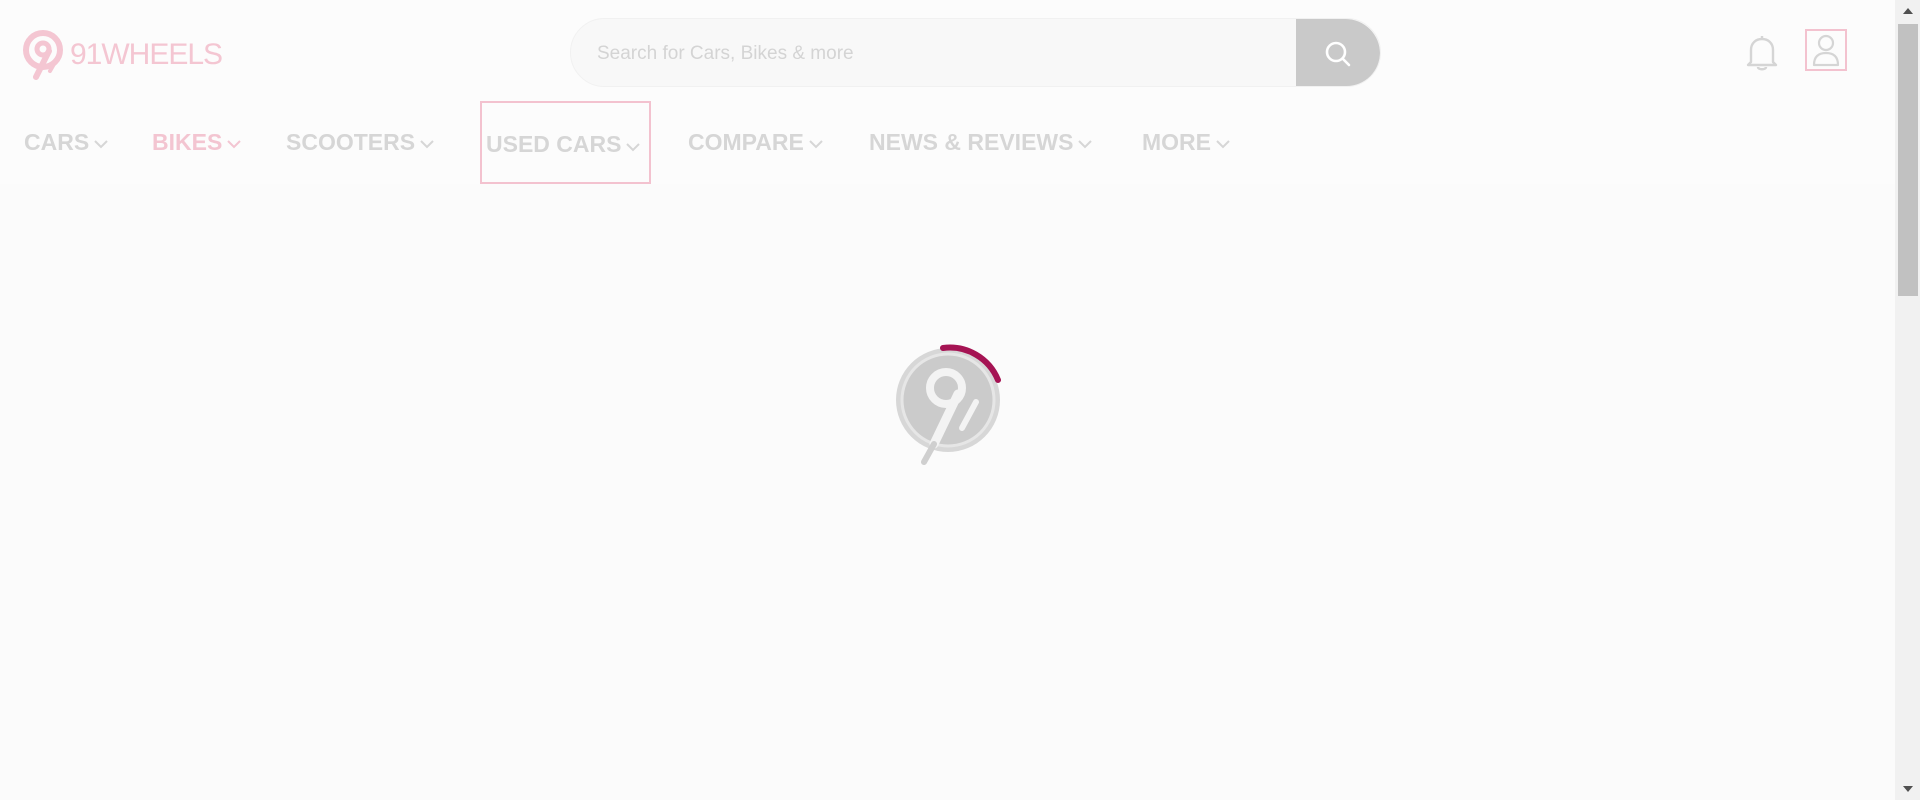  I want to click on search-input, so click(934, 52).